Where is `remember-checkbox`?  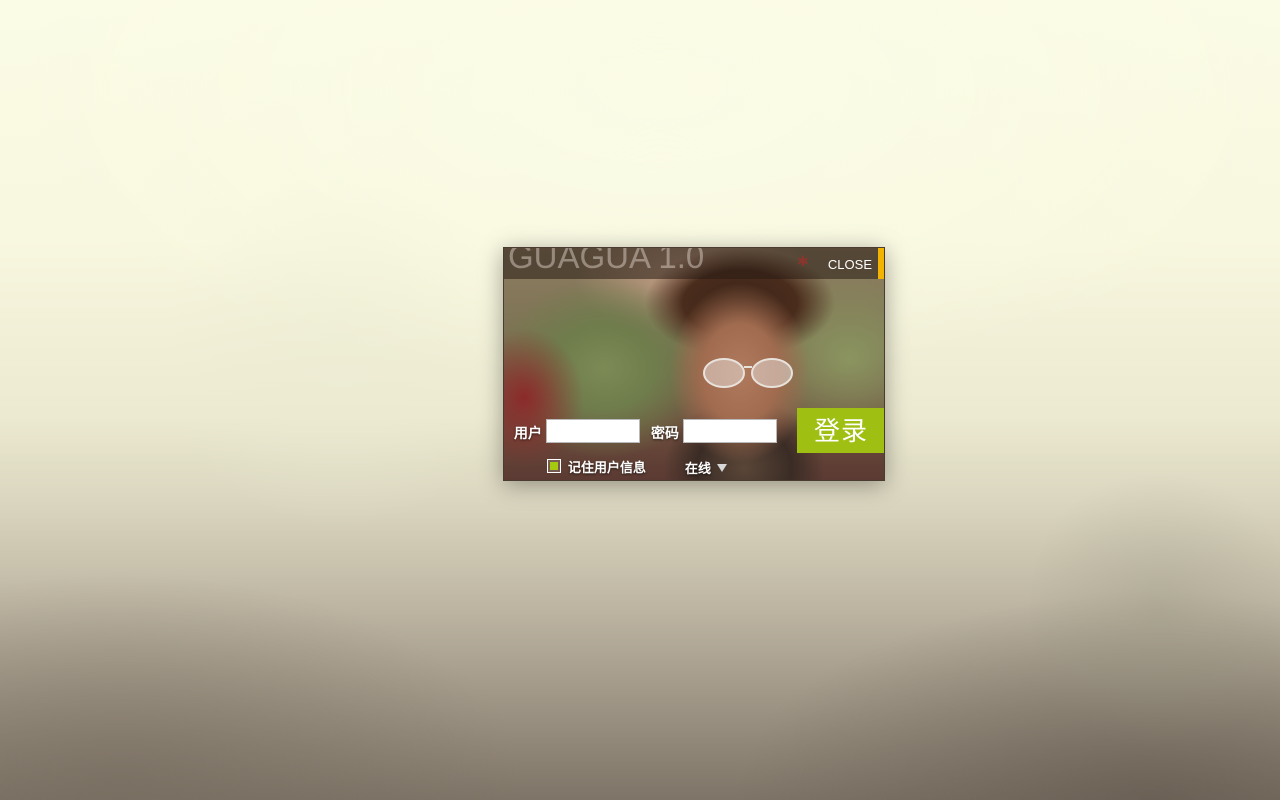
remember-checkbox is located at coordinates (554, 466).